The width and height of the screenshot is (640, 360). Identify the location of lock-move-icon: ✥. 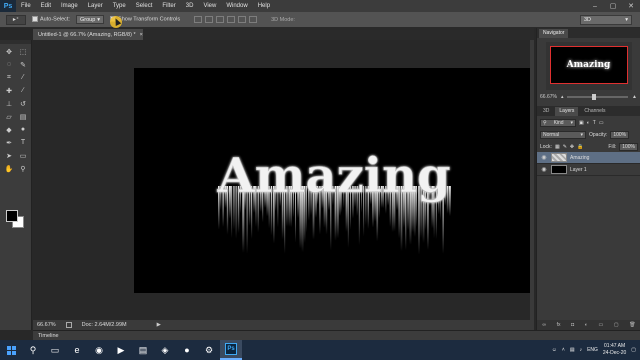
(572, 147).